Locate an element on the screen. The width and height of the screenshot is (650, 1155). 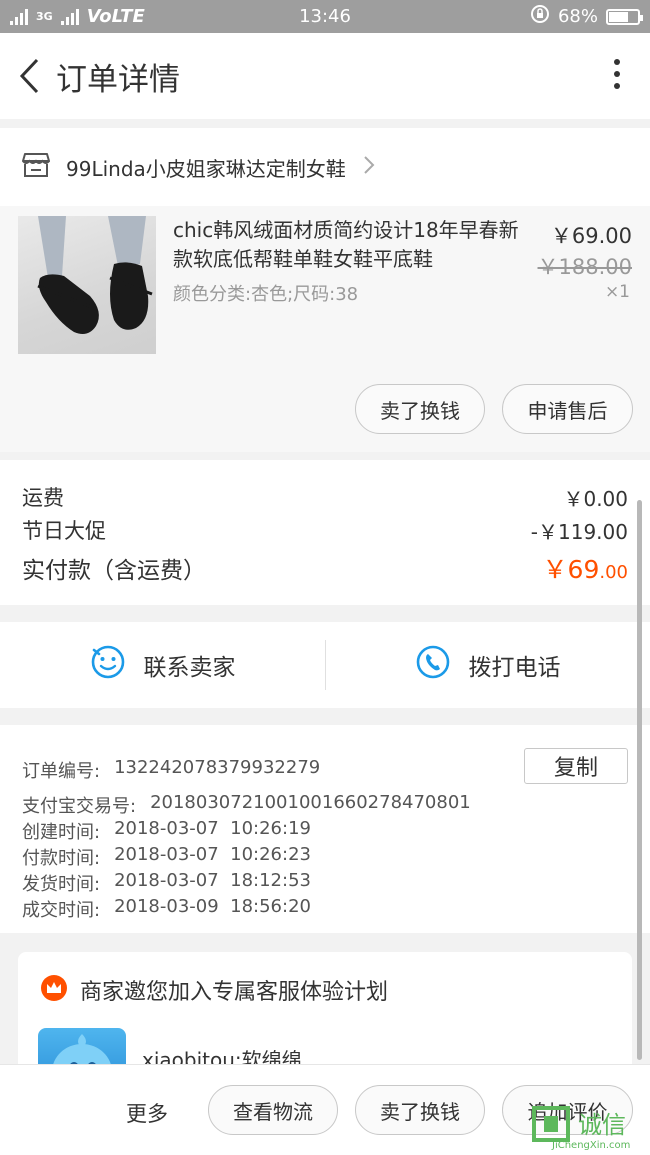
promotion-value: -￥119.00 is located at coordinates (579, 531).